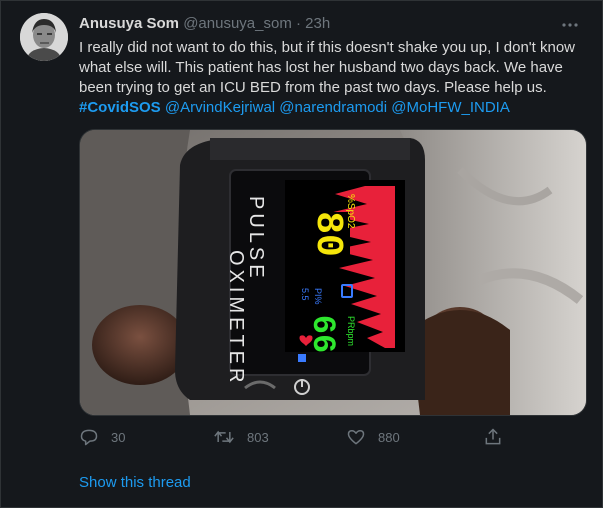  Describe the element at coordinates (317, 23) in the screenshot. I see `tweet-timestamp: 23h` at that location.